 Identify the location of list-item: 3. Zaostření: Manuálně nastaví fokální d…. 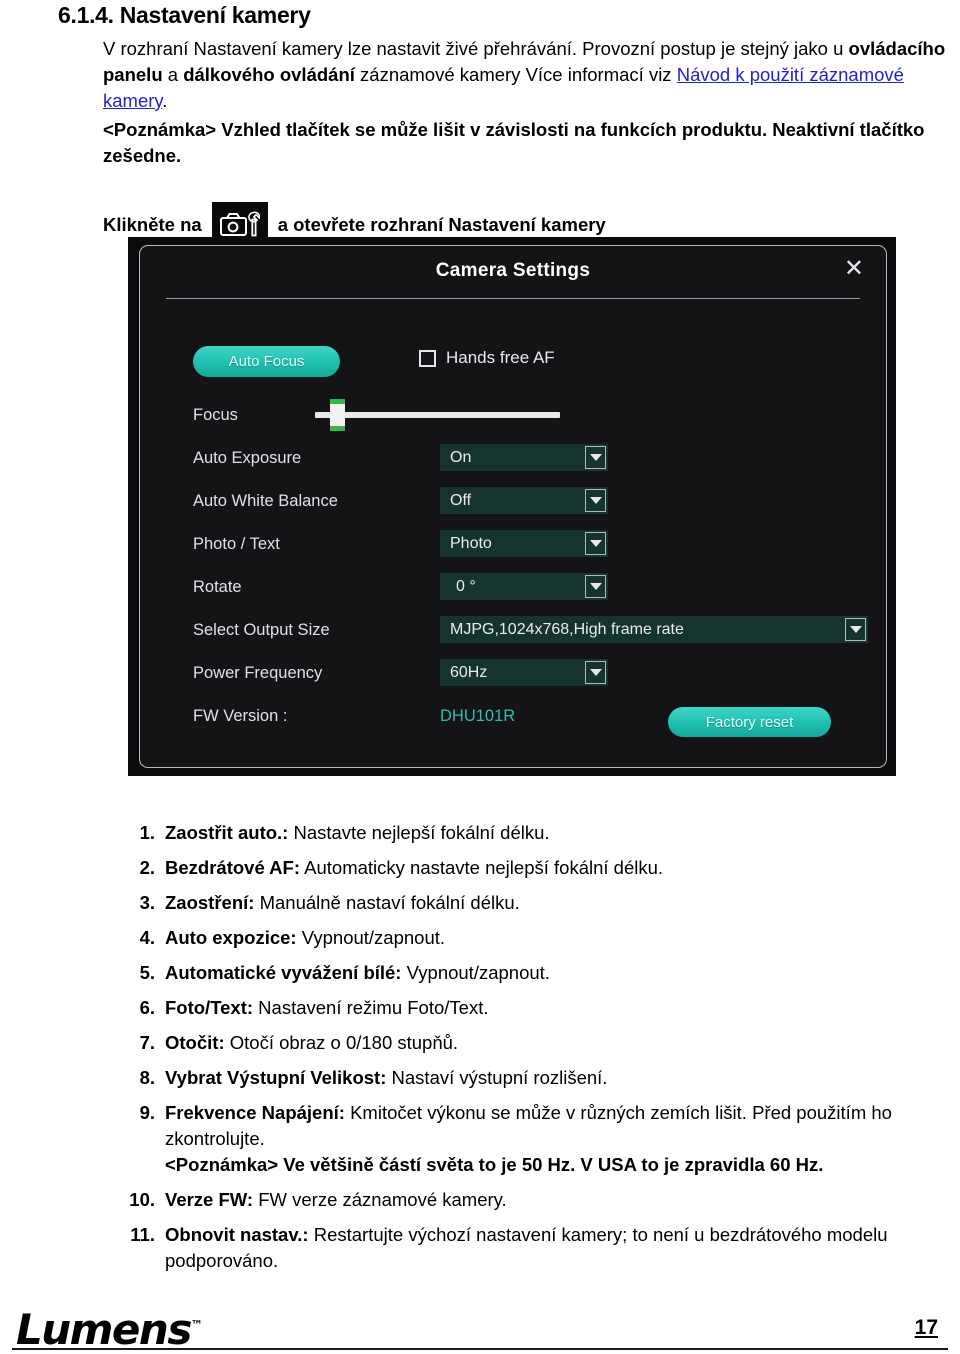
(480, 903).